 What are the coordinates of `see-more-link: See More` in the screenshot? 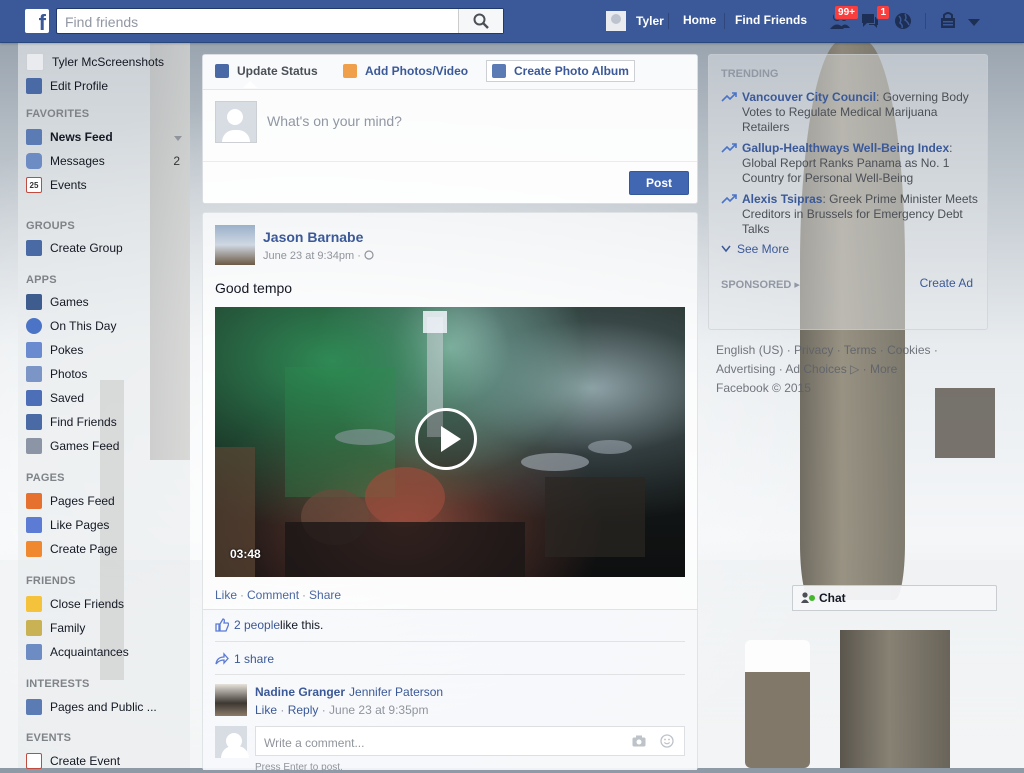 It's located at (755, 249).